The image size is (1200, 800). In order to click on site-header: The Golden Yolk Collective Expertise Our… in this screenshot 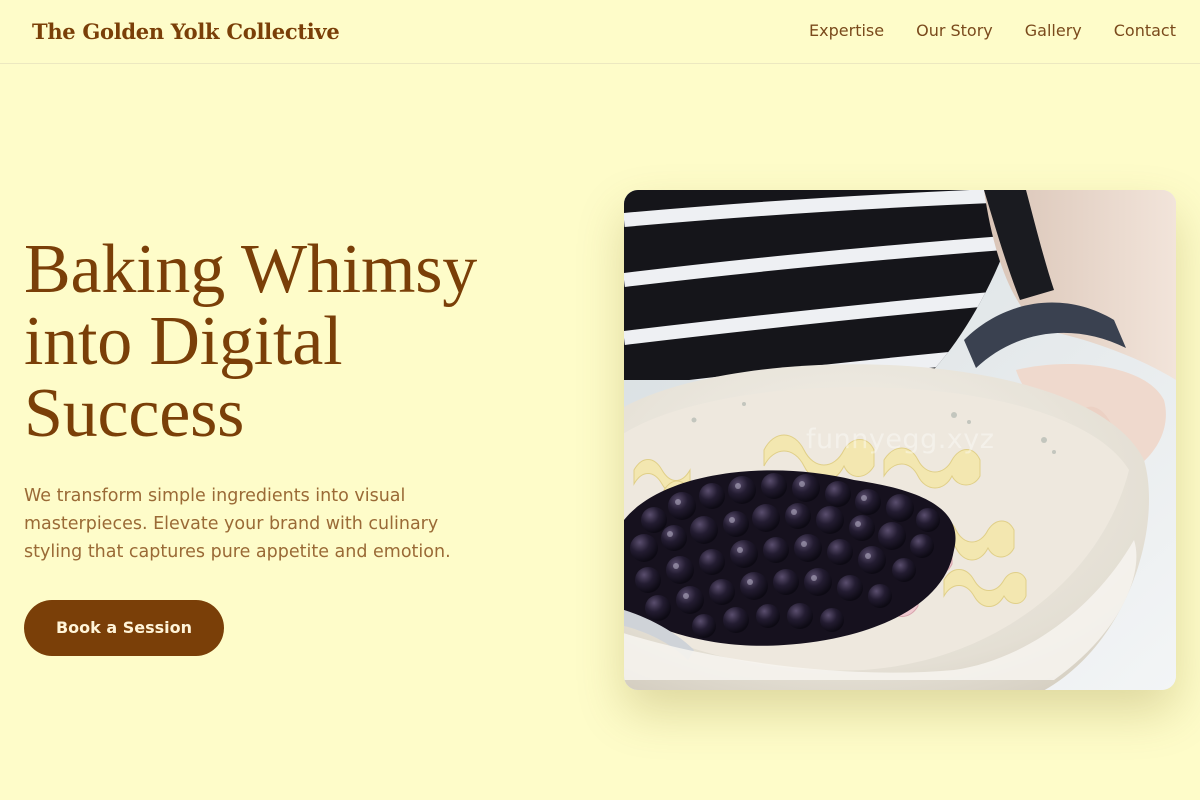, I will do `click(600, 32)`.